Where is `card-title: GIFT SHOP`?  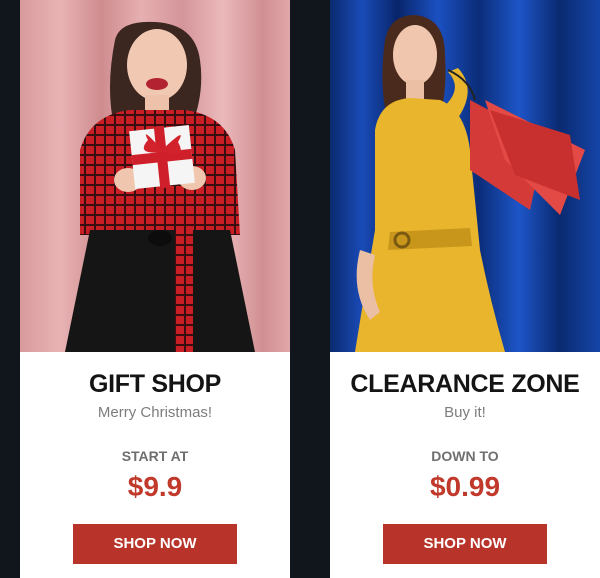 card-title: GIFT SHOP is located at coordinates (155, 384).